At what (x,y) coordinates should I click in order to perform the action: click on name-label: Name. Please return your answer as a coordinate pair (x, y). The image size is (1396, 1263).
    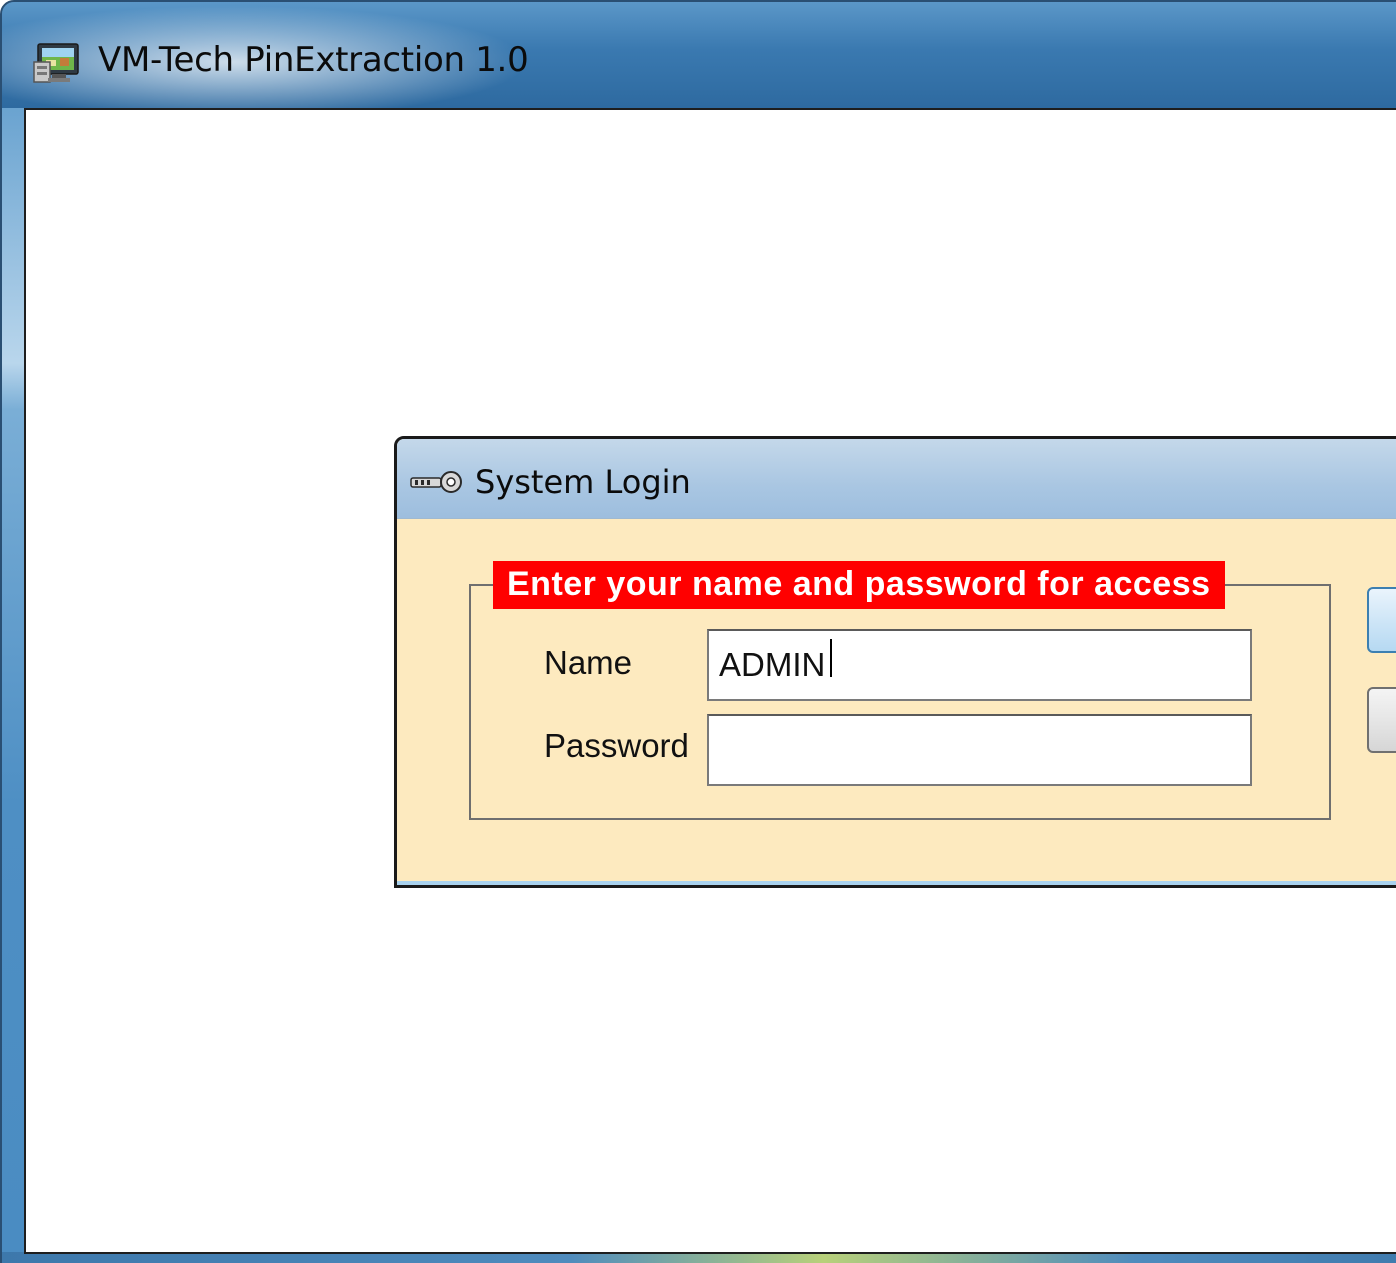
    Looking at the image, I should click on (588, 662).